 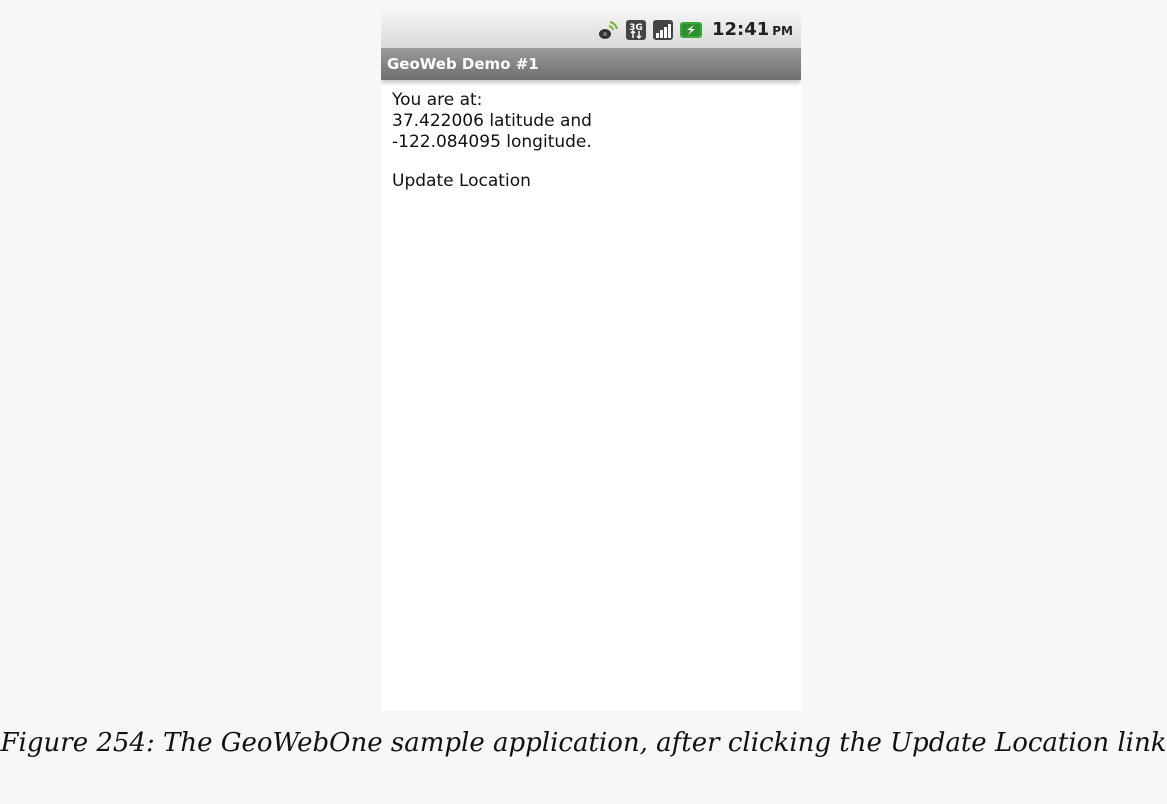 What do you see at coordinates (782, 30) in the screenshot?
I see `status-clock-suffix: PM` at bounding box center [782, 30].